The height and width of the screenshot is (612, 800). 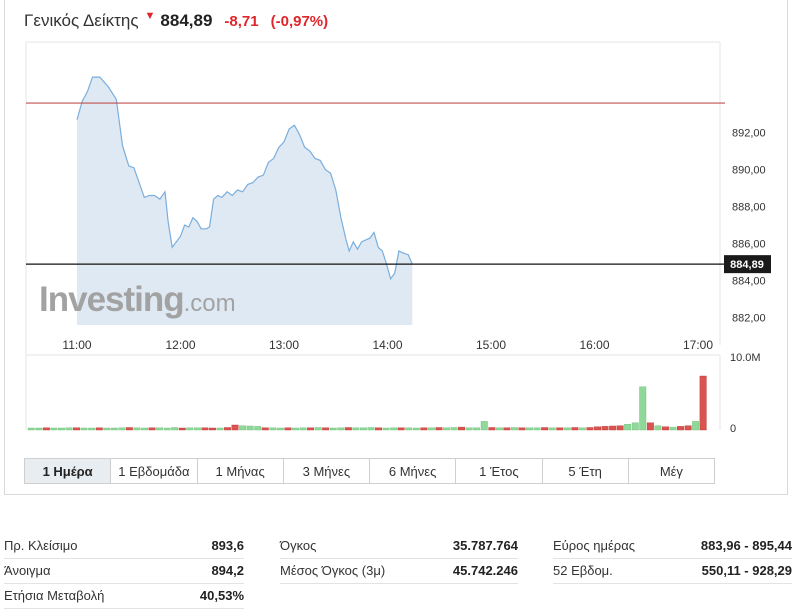 What do you see at coordinates (326, 471) in the screenshot?
I see `tab-timeframe-3: 3 Μήνες` at bounding box center [326, 471].